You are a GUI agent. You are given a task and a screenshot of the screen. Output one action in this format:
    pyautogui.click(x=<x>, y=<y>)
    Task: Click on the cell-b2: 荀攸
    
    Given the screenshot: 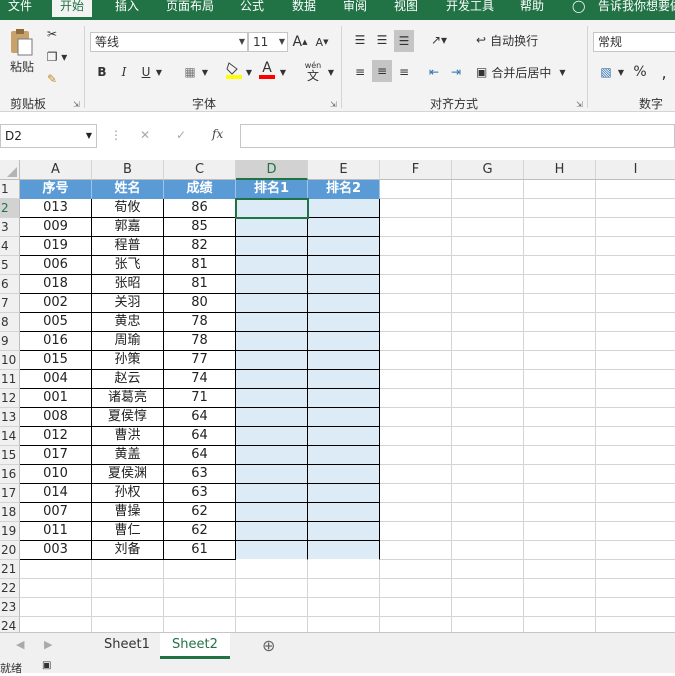 What is the action you would take?
    pyautogui.click(x=128, y=208)
    